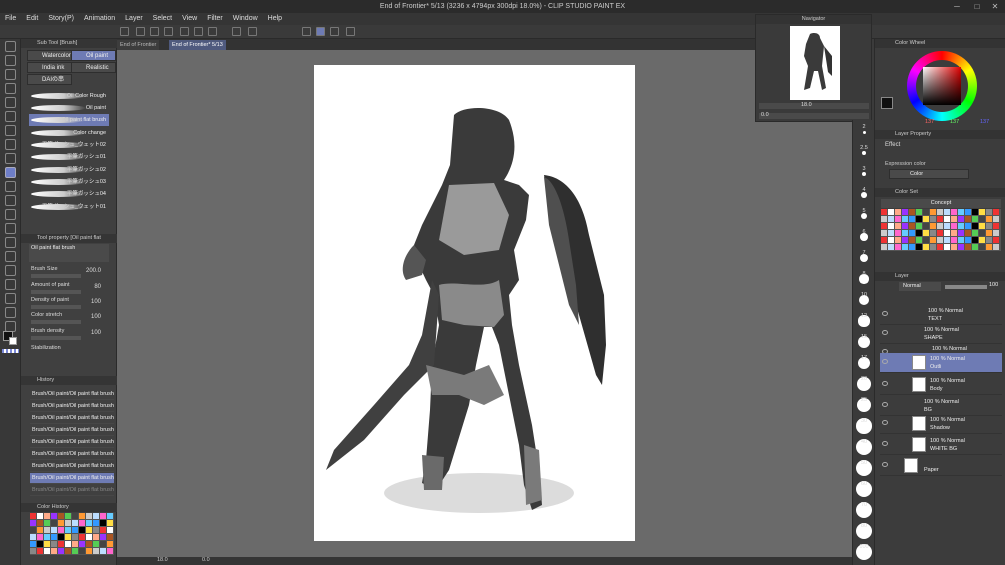 This screenshot has width=1005, height=565. I want to click on brush-item: 平筆ガッシュ_ウェット01, so click(69, 207).